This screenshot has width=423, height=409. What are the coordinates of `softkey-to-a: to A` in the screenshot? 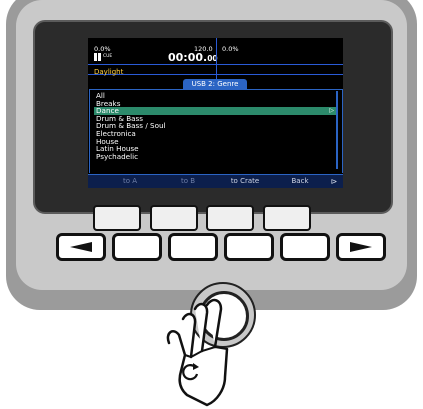 It's located at (130, 181).